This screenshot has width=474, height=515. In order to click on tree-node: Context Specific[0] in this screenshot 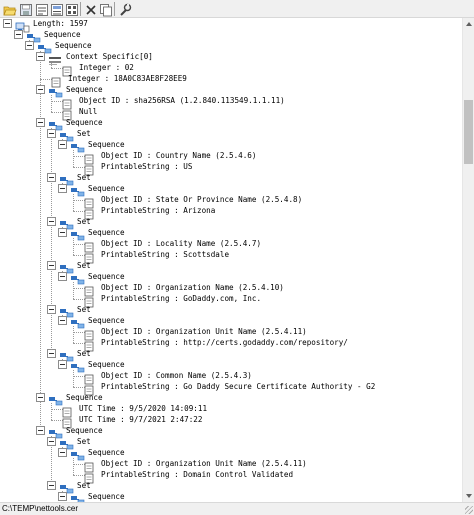, I will do `click(94, 58)`.